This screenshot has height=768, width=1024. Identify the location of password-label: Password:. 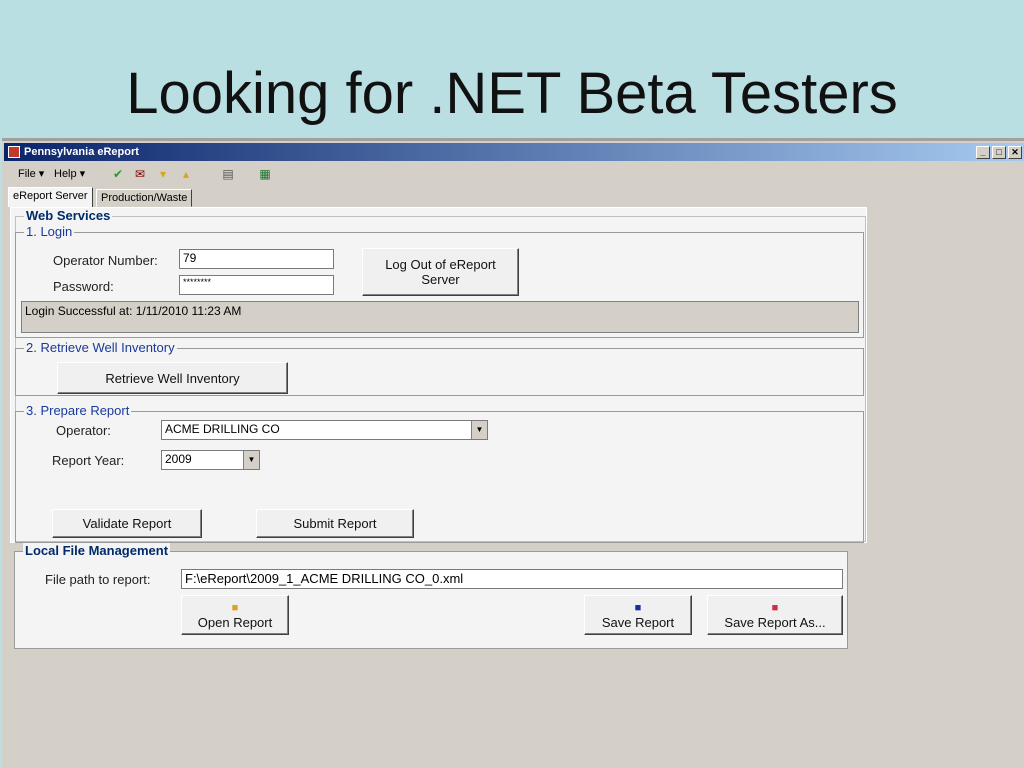
(83, 286).